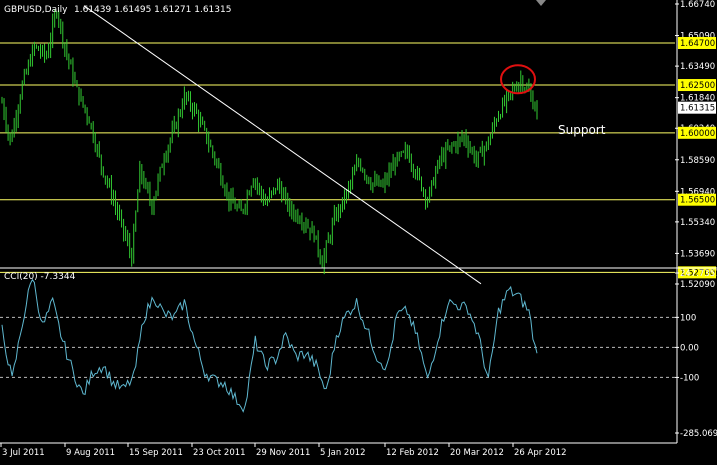 Image resolution: width=717 pixels, height=465 pixels. Describe the element at coordinates (40, 277) in the screenshot. I see `cci-indicator-label: CCI(20) -7.3344` at that location.